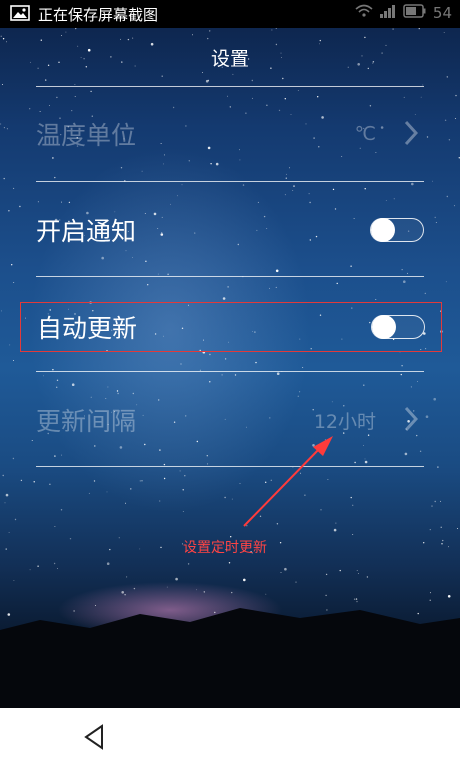 The width and height of the screenshot is (460, 766). Describe the element at coordinates (20, 14) in the screenshot. I see `screenshot-icon` at that location.